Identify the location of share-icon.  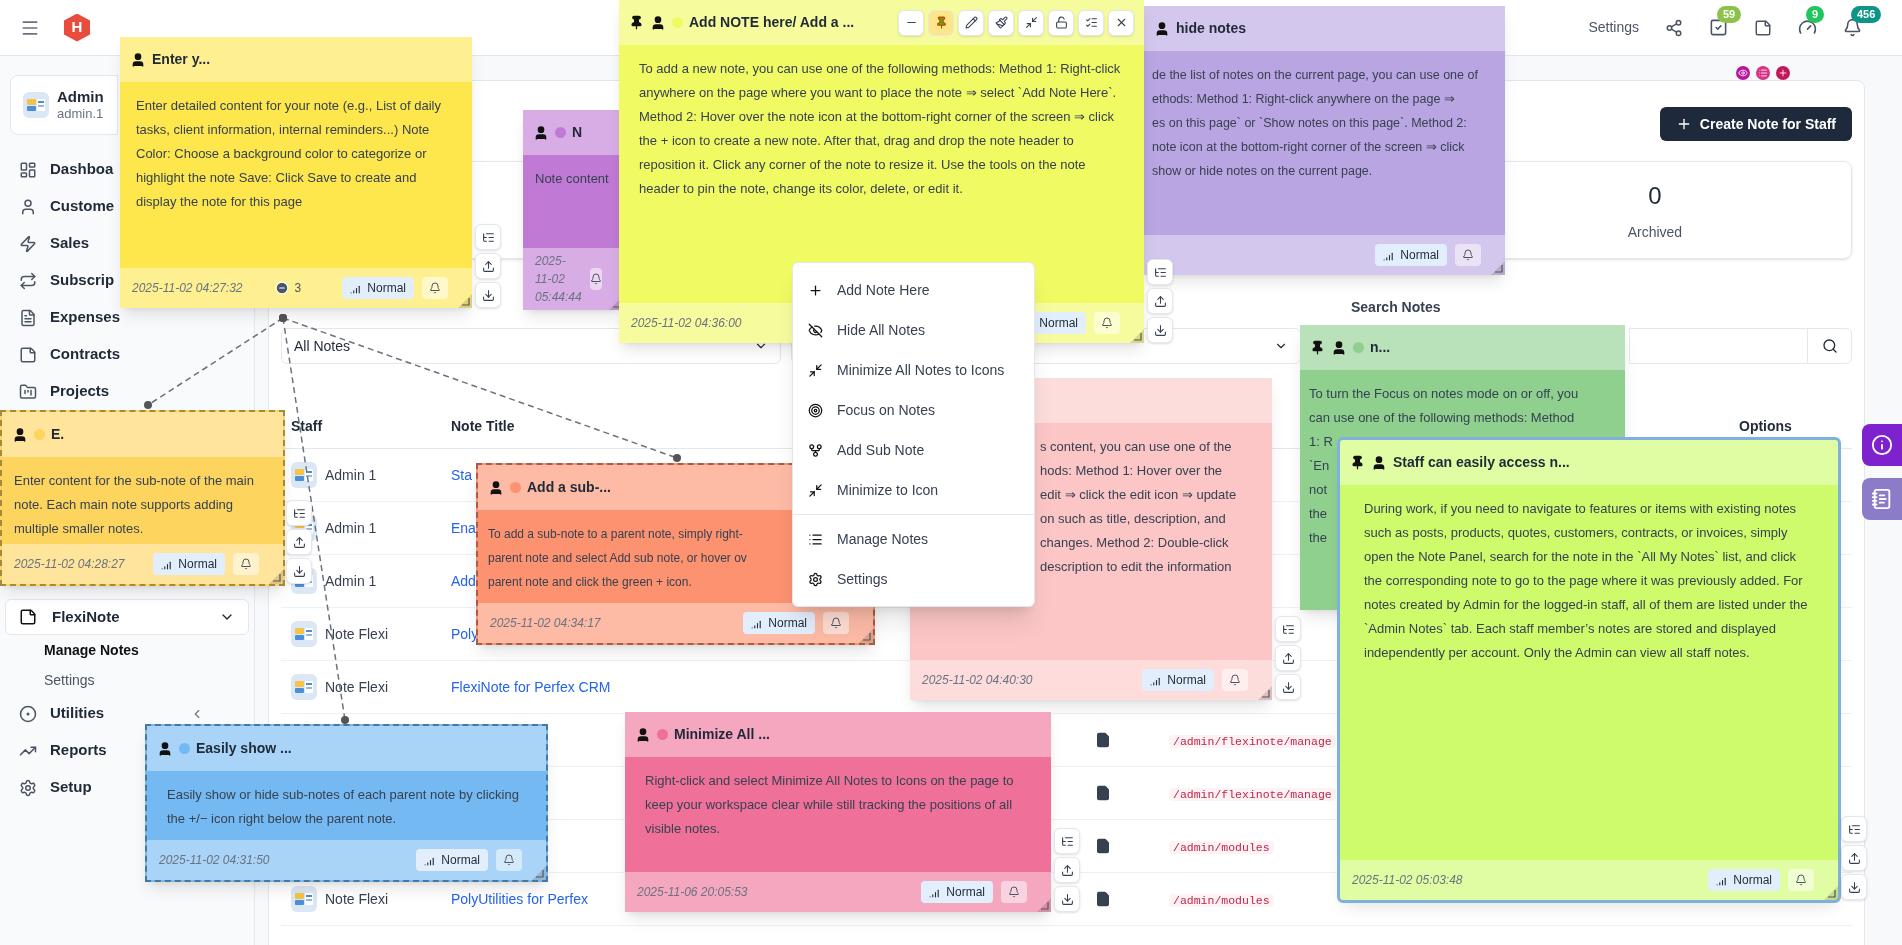
(1674, 27).